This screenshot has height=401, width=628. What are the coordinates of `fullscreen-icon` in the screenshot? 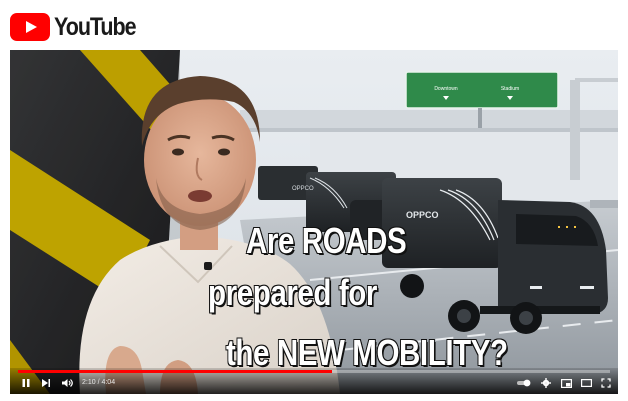 It's located at (606, 383).